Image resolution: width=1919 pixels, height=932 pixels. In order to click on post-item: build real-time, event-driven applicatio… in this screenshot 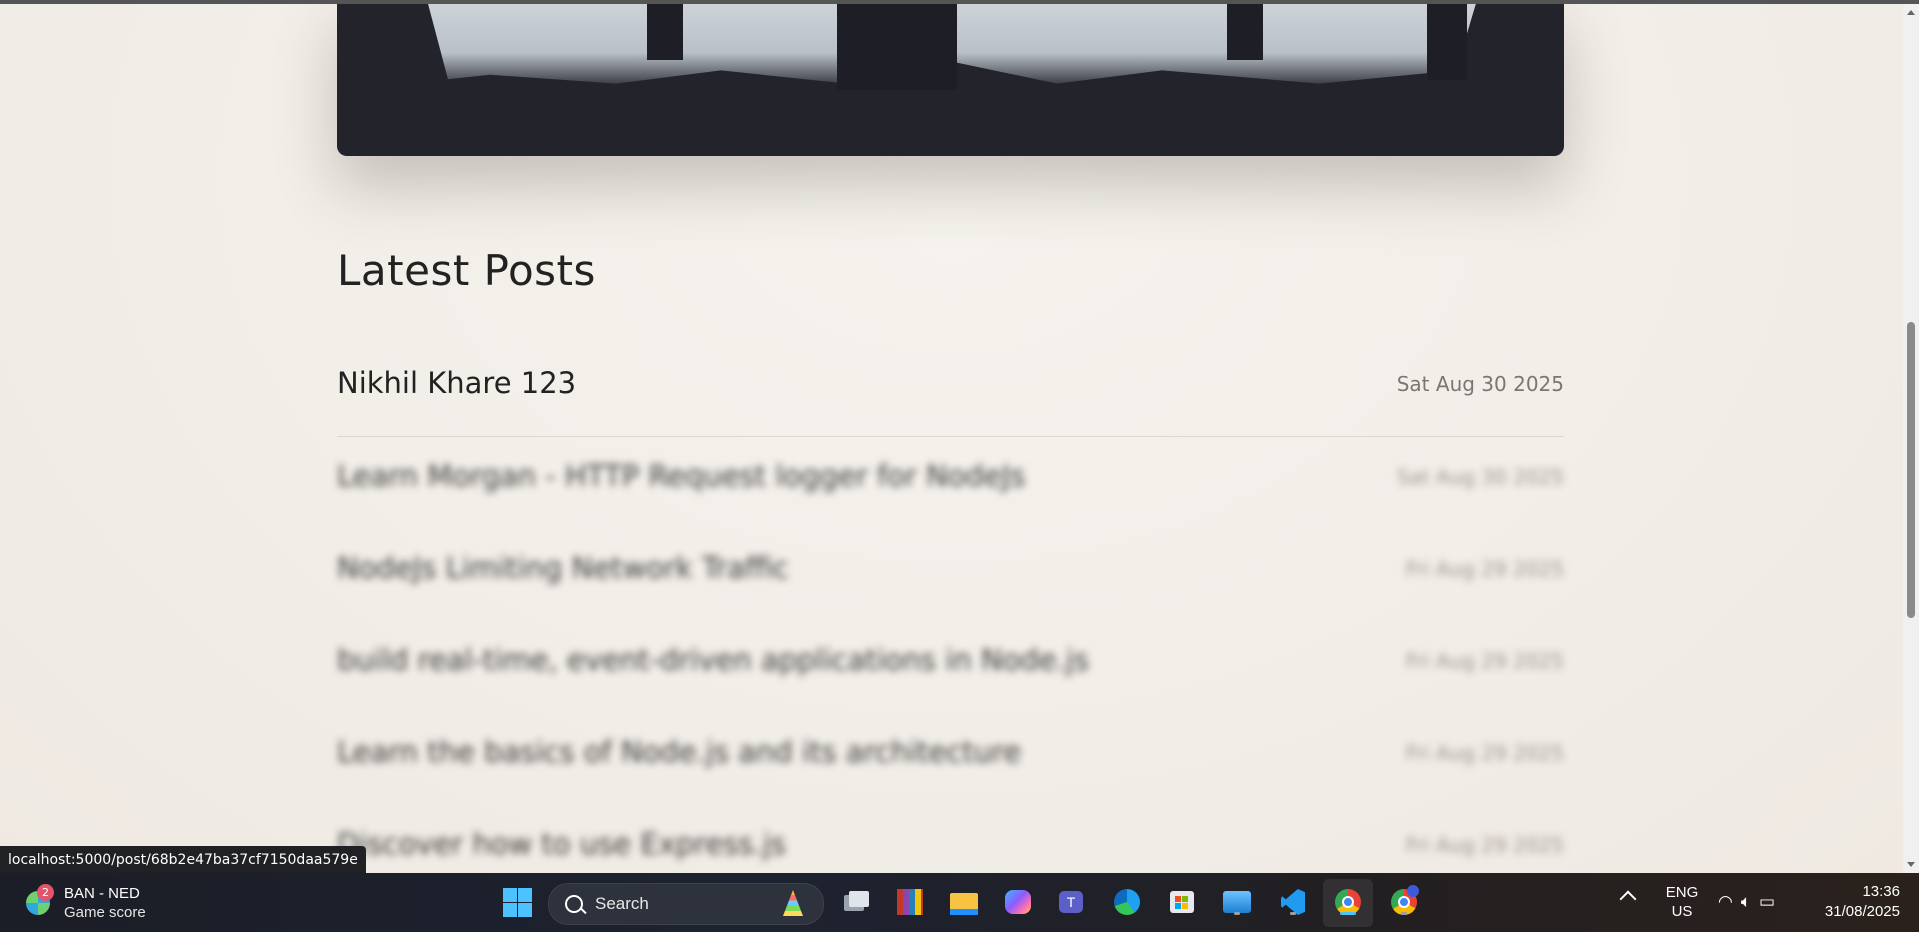, I will do `click(950, 667)`.